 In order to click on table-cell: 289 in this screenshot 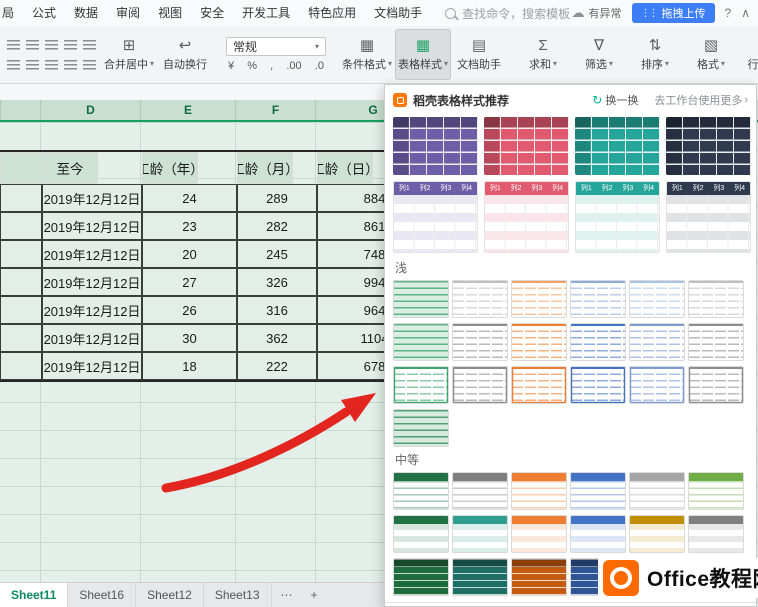, I will do `click(277, 198)`.